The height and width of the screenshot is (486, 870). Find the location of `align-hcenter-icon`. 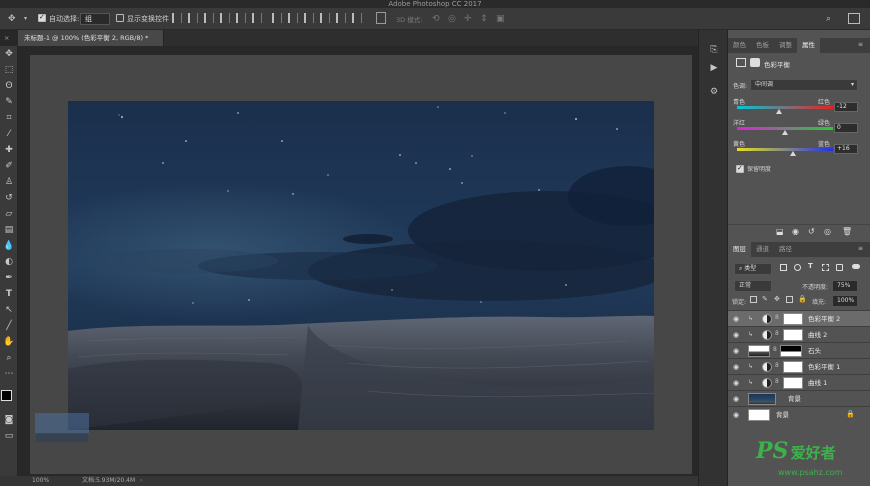

align-hcenter-icon is located at coordinates (241, 18).